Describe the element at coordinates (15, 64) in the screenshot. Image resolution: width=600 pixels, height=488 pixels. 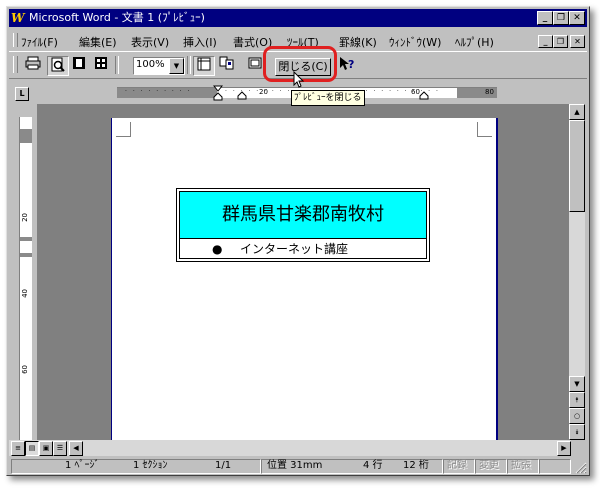
I see `toolbar-grip` at that location.